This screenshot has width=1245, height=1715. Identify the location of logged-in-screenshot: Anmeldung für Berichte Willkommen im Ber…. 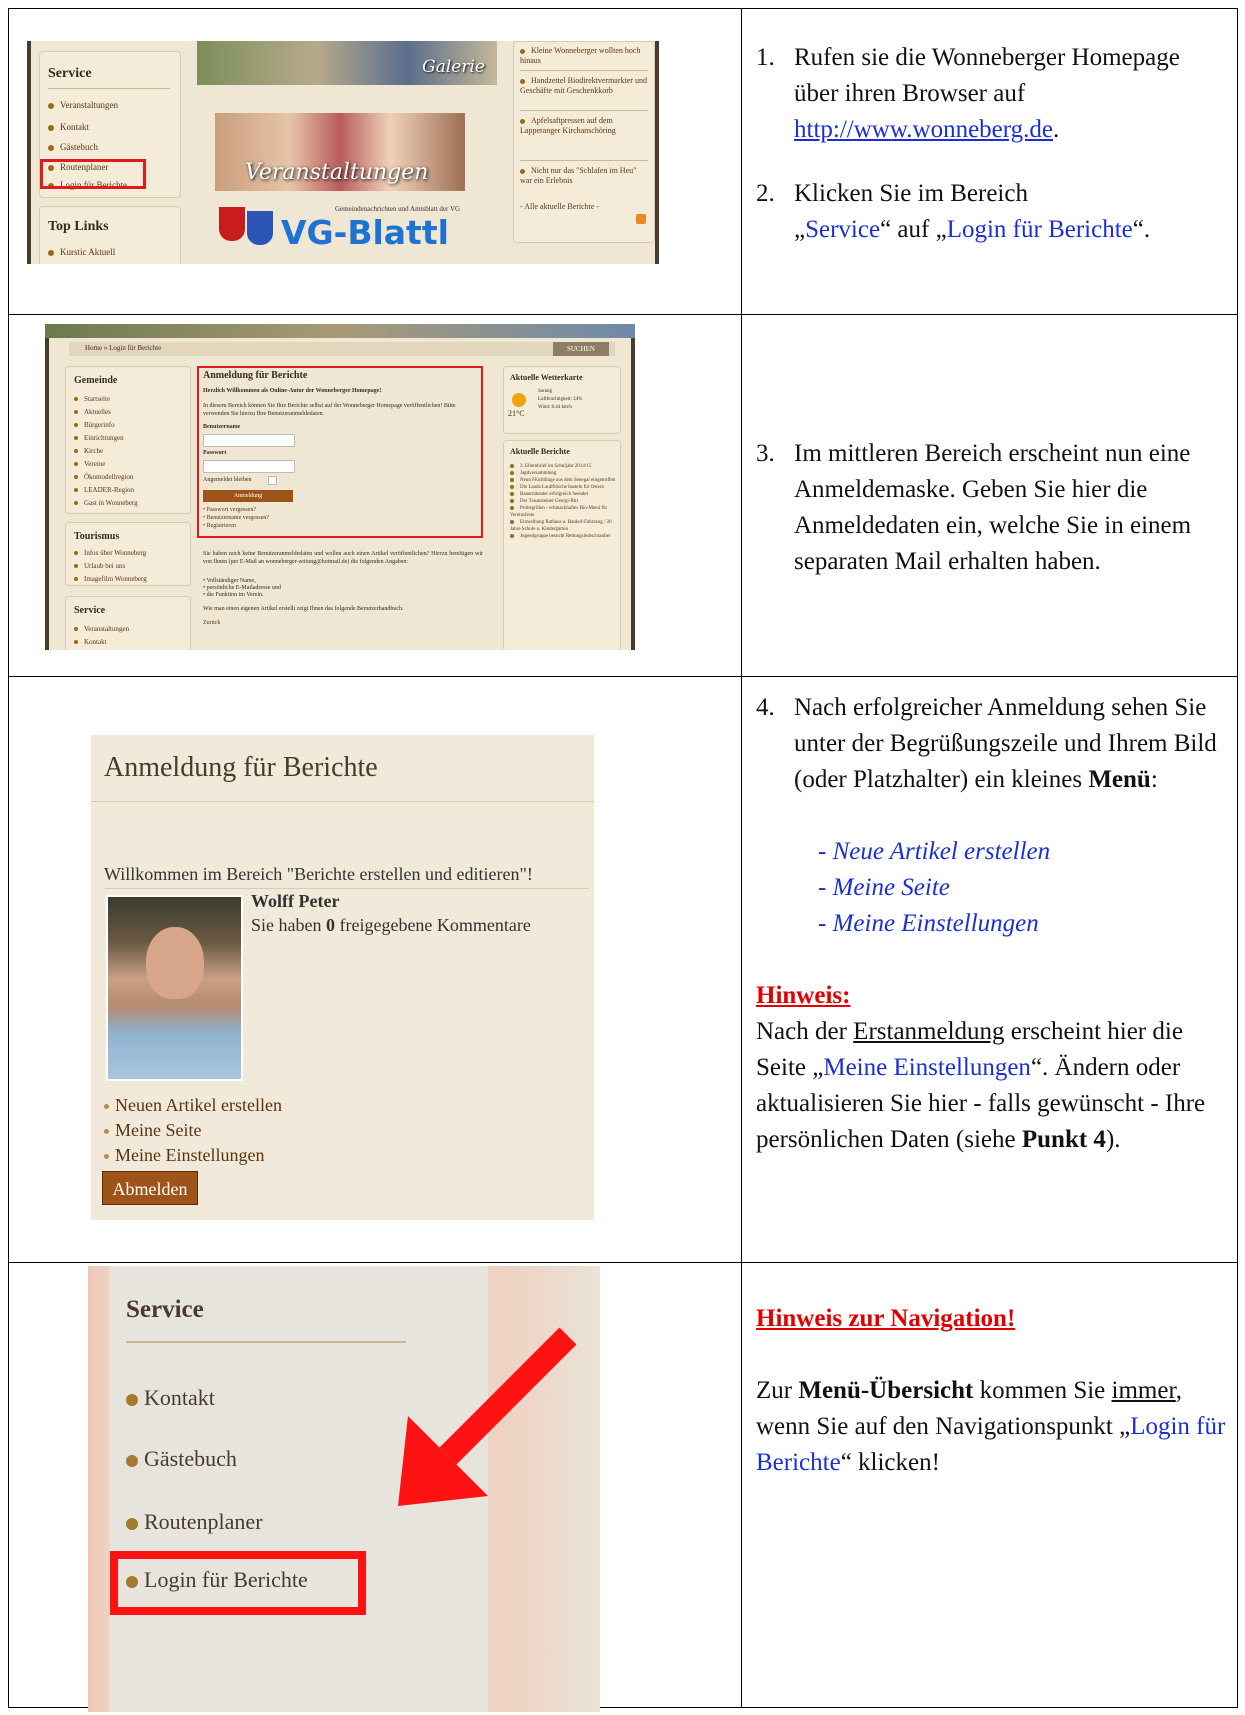
(342, 977).